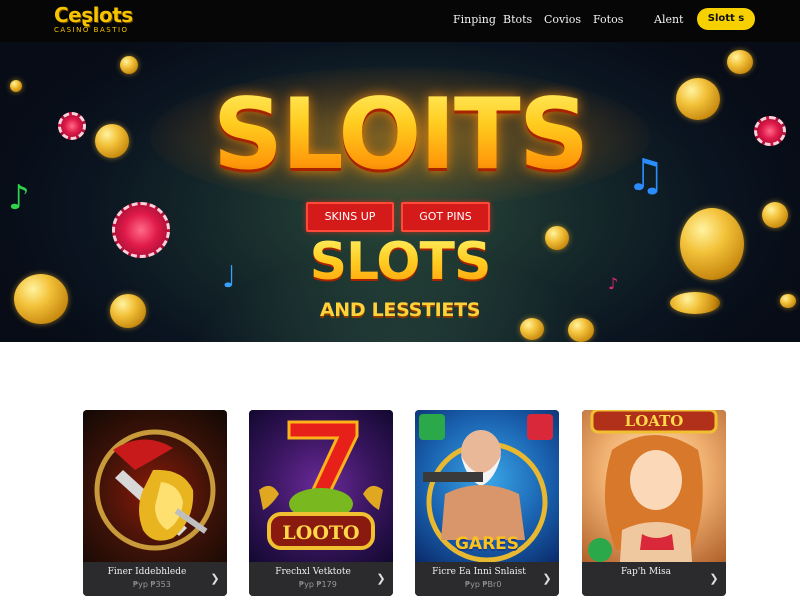 The width and height of the screenshot is (800, 600). Describe the element at coordinates (321, 486) in the screenshot. I see `lucky-seven-icon: LOOTO` at that location.